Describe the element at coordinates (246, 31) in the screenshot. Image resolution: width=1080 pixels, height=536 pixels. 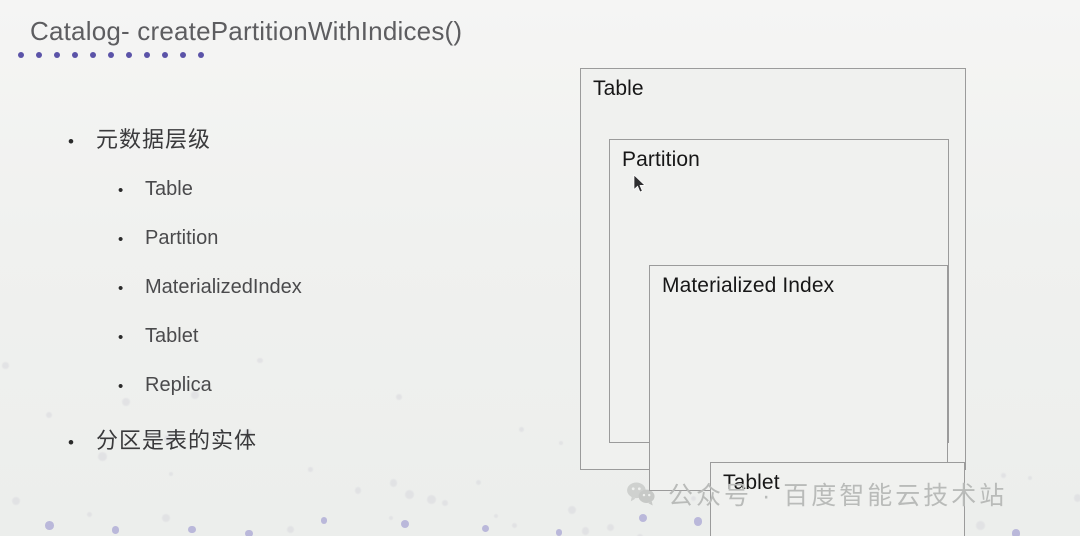
I see `page-title: Catalog- createPartitionWithIndices()` at that location.